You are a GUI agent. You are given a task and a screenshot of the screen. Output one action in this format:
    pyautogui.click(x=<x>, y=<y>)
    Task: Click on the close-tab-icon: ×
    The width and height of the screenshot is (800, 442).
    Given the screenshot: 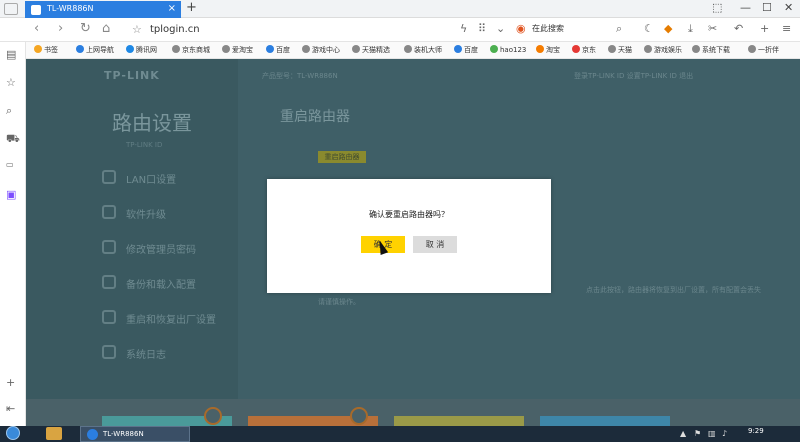 What is the action you would take?
    pyautogui.click(x=172, y=8)
    